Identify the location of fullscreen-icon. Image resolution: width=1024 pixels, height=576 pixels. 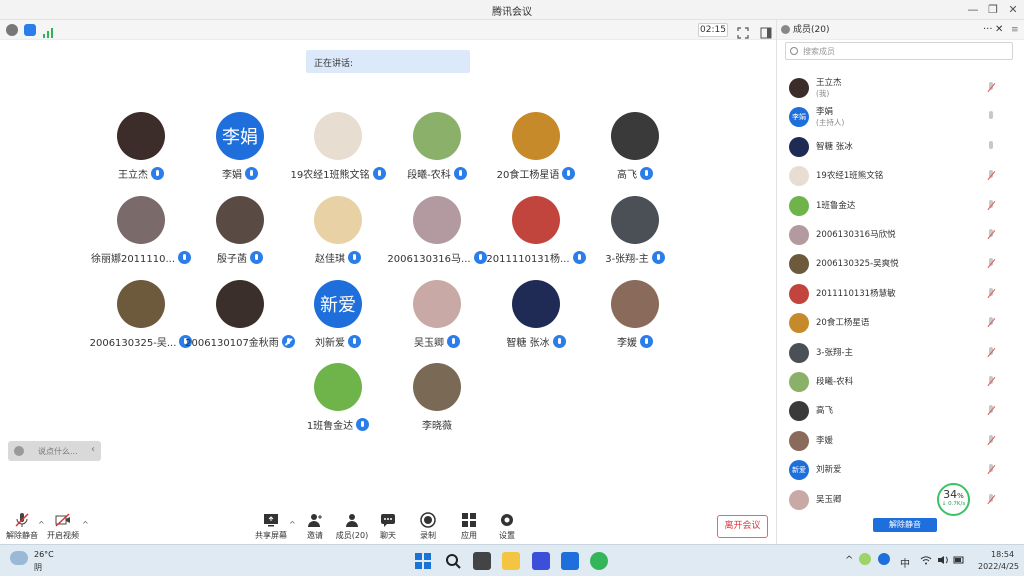
(743, 31).